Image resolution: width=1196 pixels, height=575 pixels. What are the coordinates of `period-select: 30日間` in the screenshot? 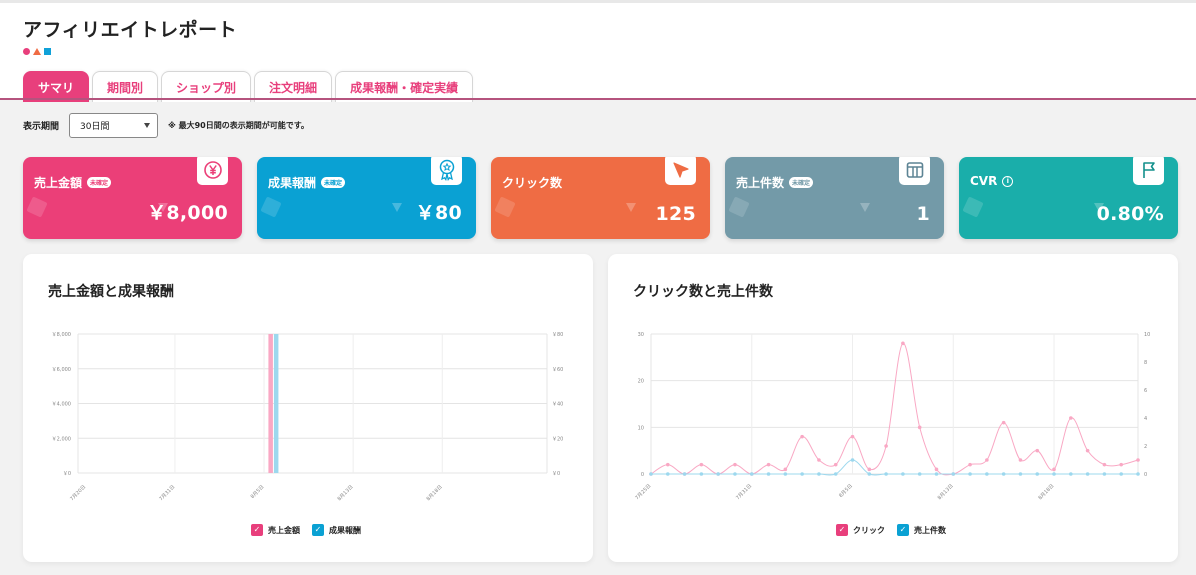 It's located at (114, 125).